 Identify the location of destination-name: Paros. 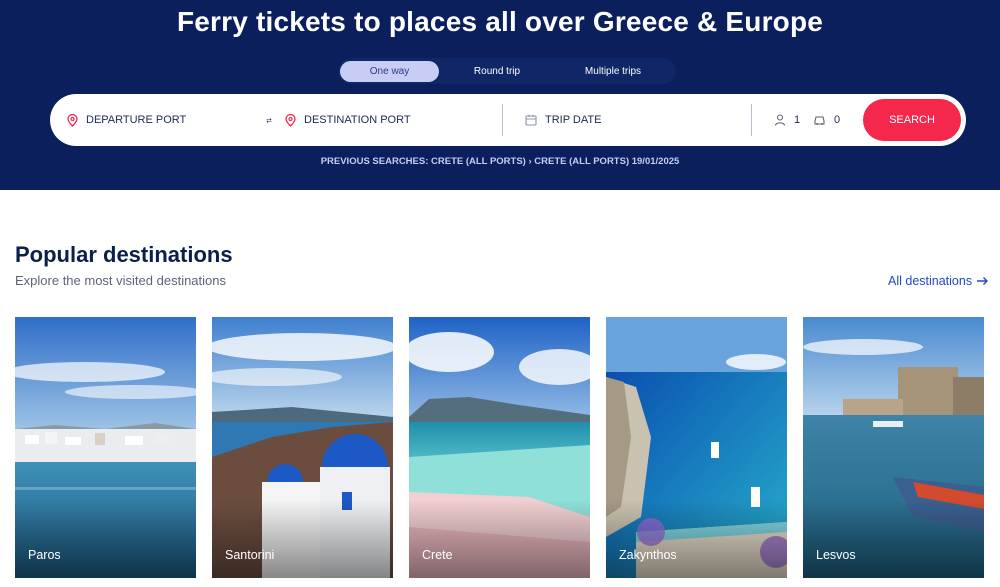
(44, 555).